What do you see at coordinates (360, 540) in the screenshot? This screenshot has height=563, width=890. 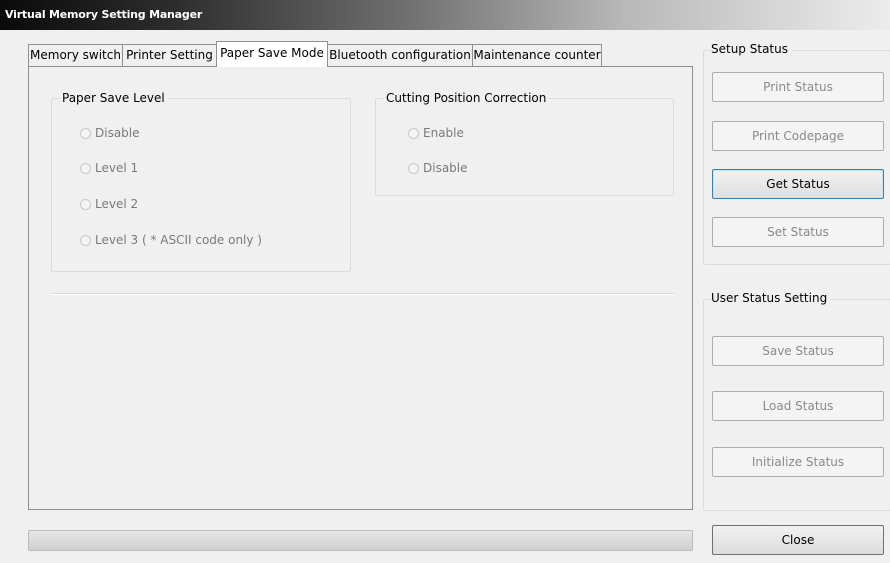 I see `progress-bar` at bounding box center [360, 540].